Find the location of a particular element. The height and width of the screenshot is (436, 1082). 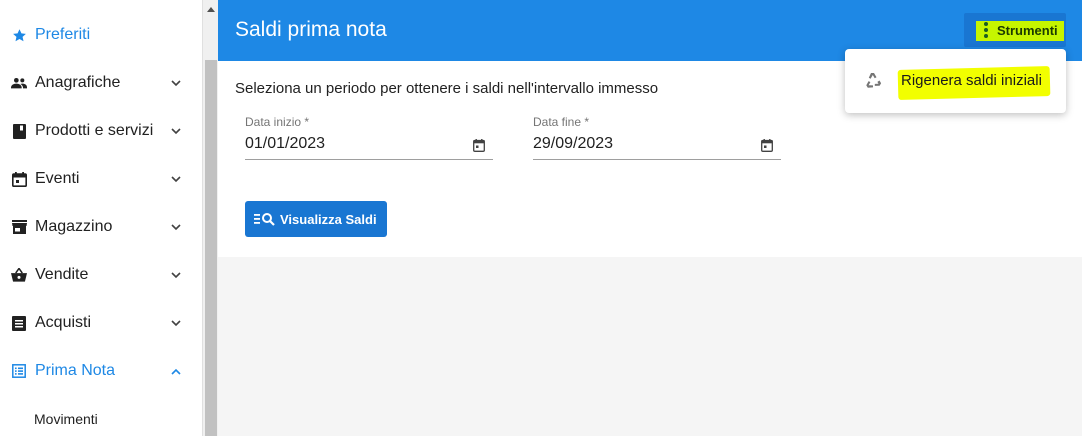

menu-item-label: Rigenera saldi iniziali is located at coordinates (971, 80).